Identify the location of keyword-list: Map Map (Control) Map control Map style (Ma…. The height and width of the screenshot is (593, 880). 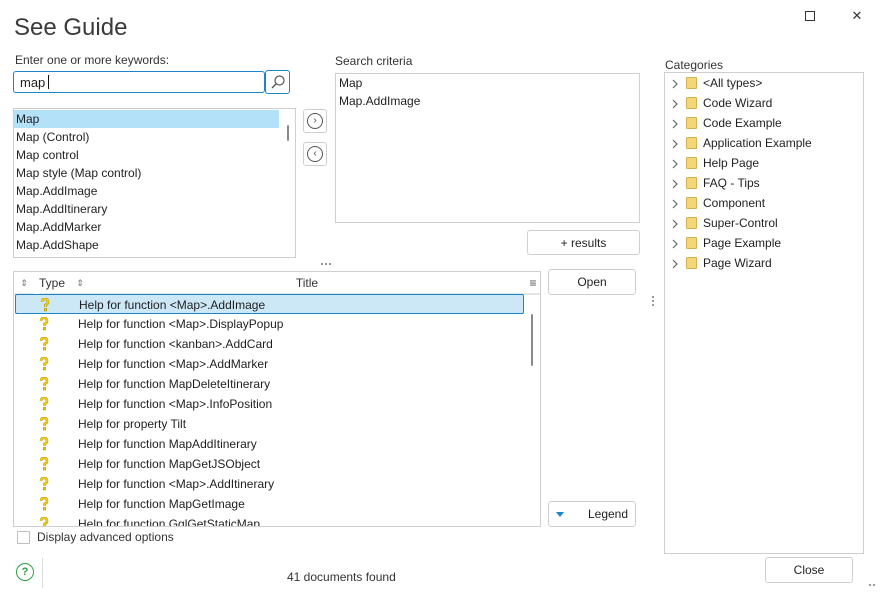
(154, 183).